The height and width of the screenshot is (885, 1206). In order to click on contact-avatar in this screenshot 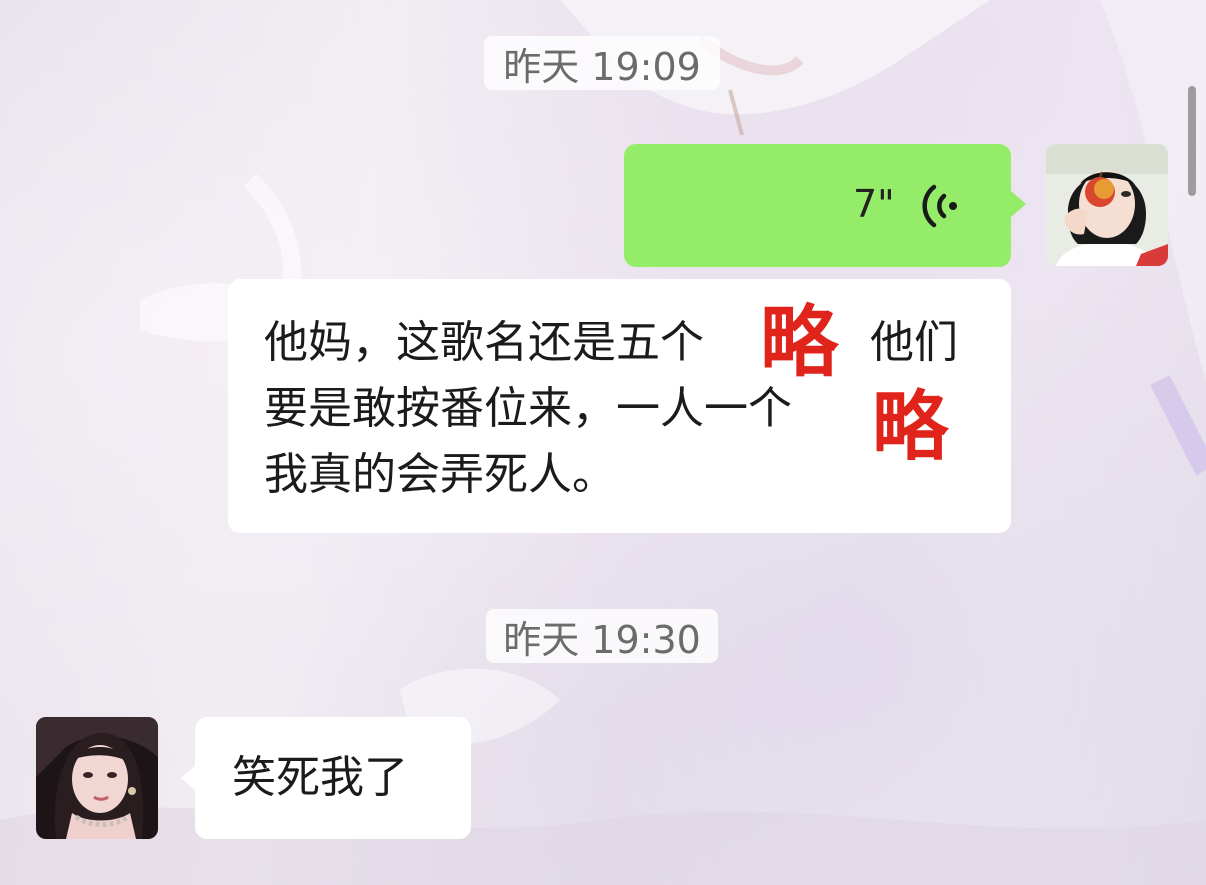, I will do `click(97, 778)`.